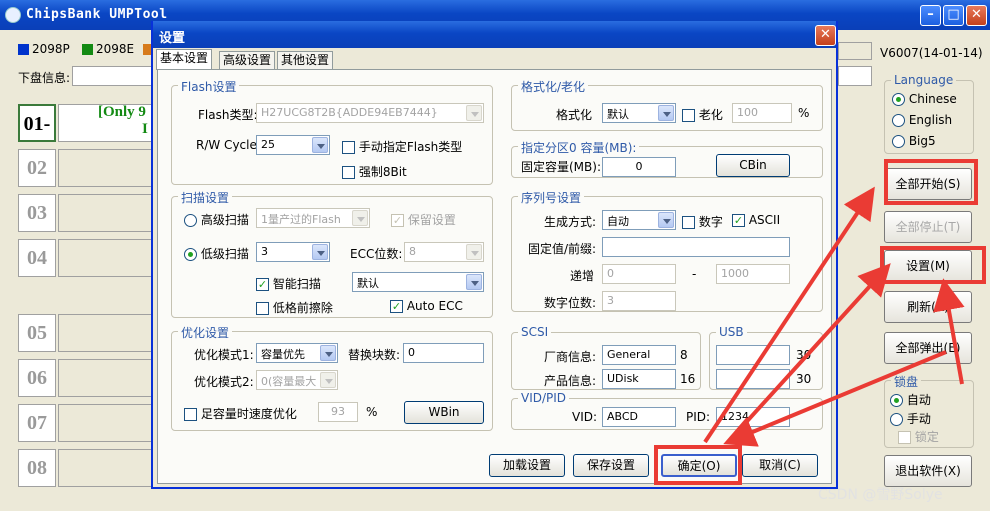 The width and height of the screenshot is (990, 511). I want to click on arrow-to-refresh, so click(949, 331).